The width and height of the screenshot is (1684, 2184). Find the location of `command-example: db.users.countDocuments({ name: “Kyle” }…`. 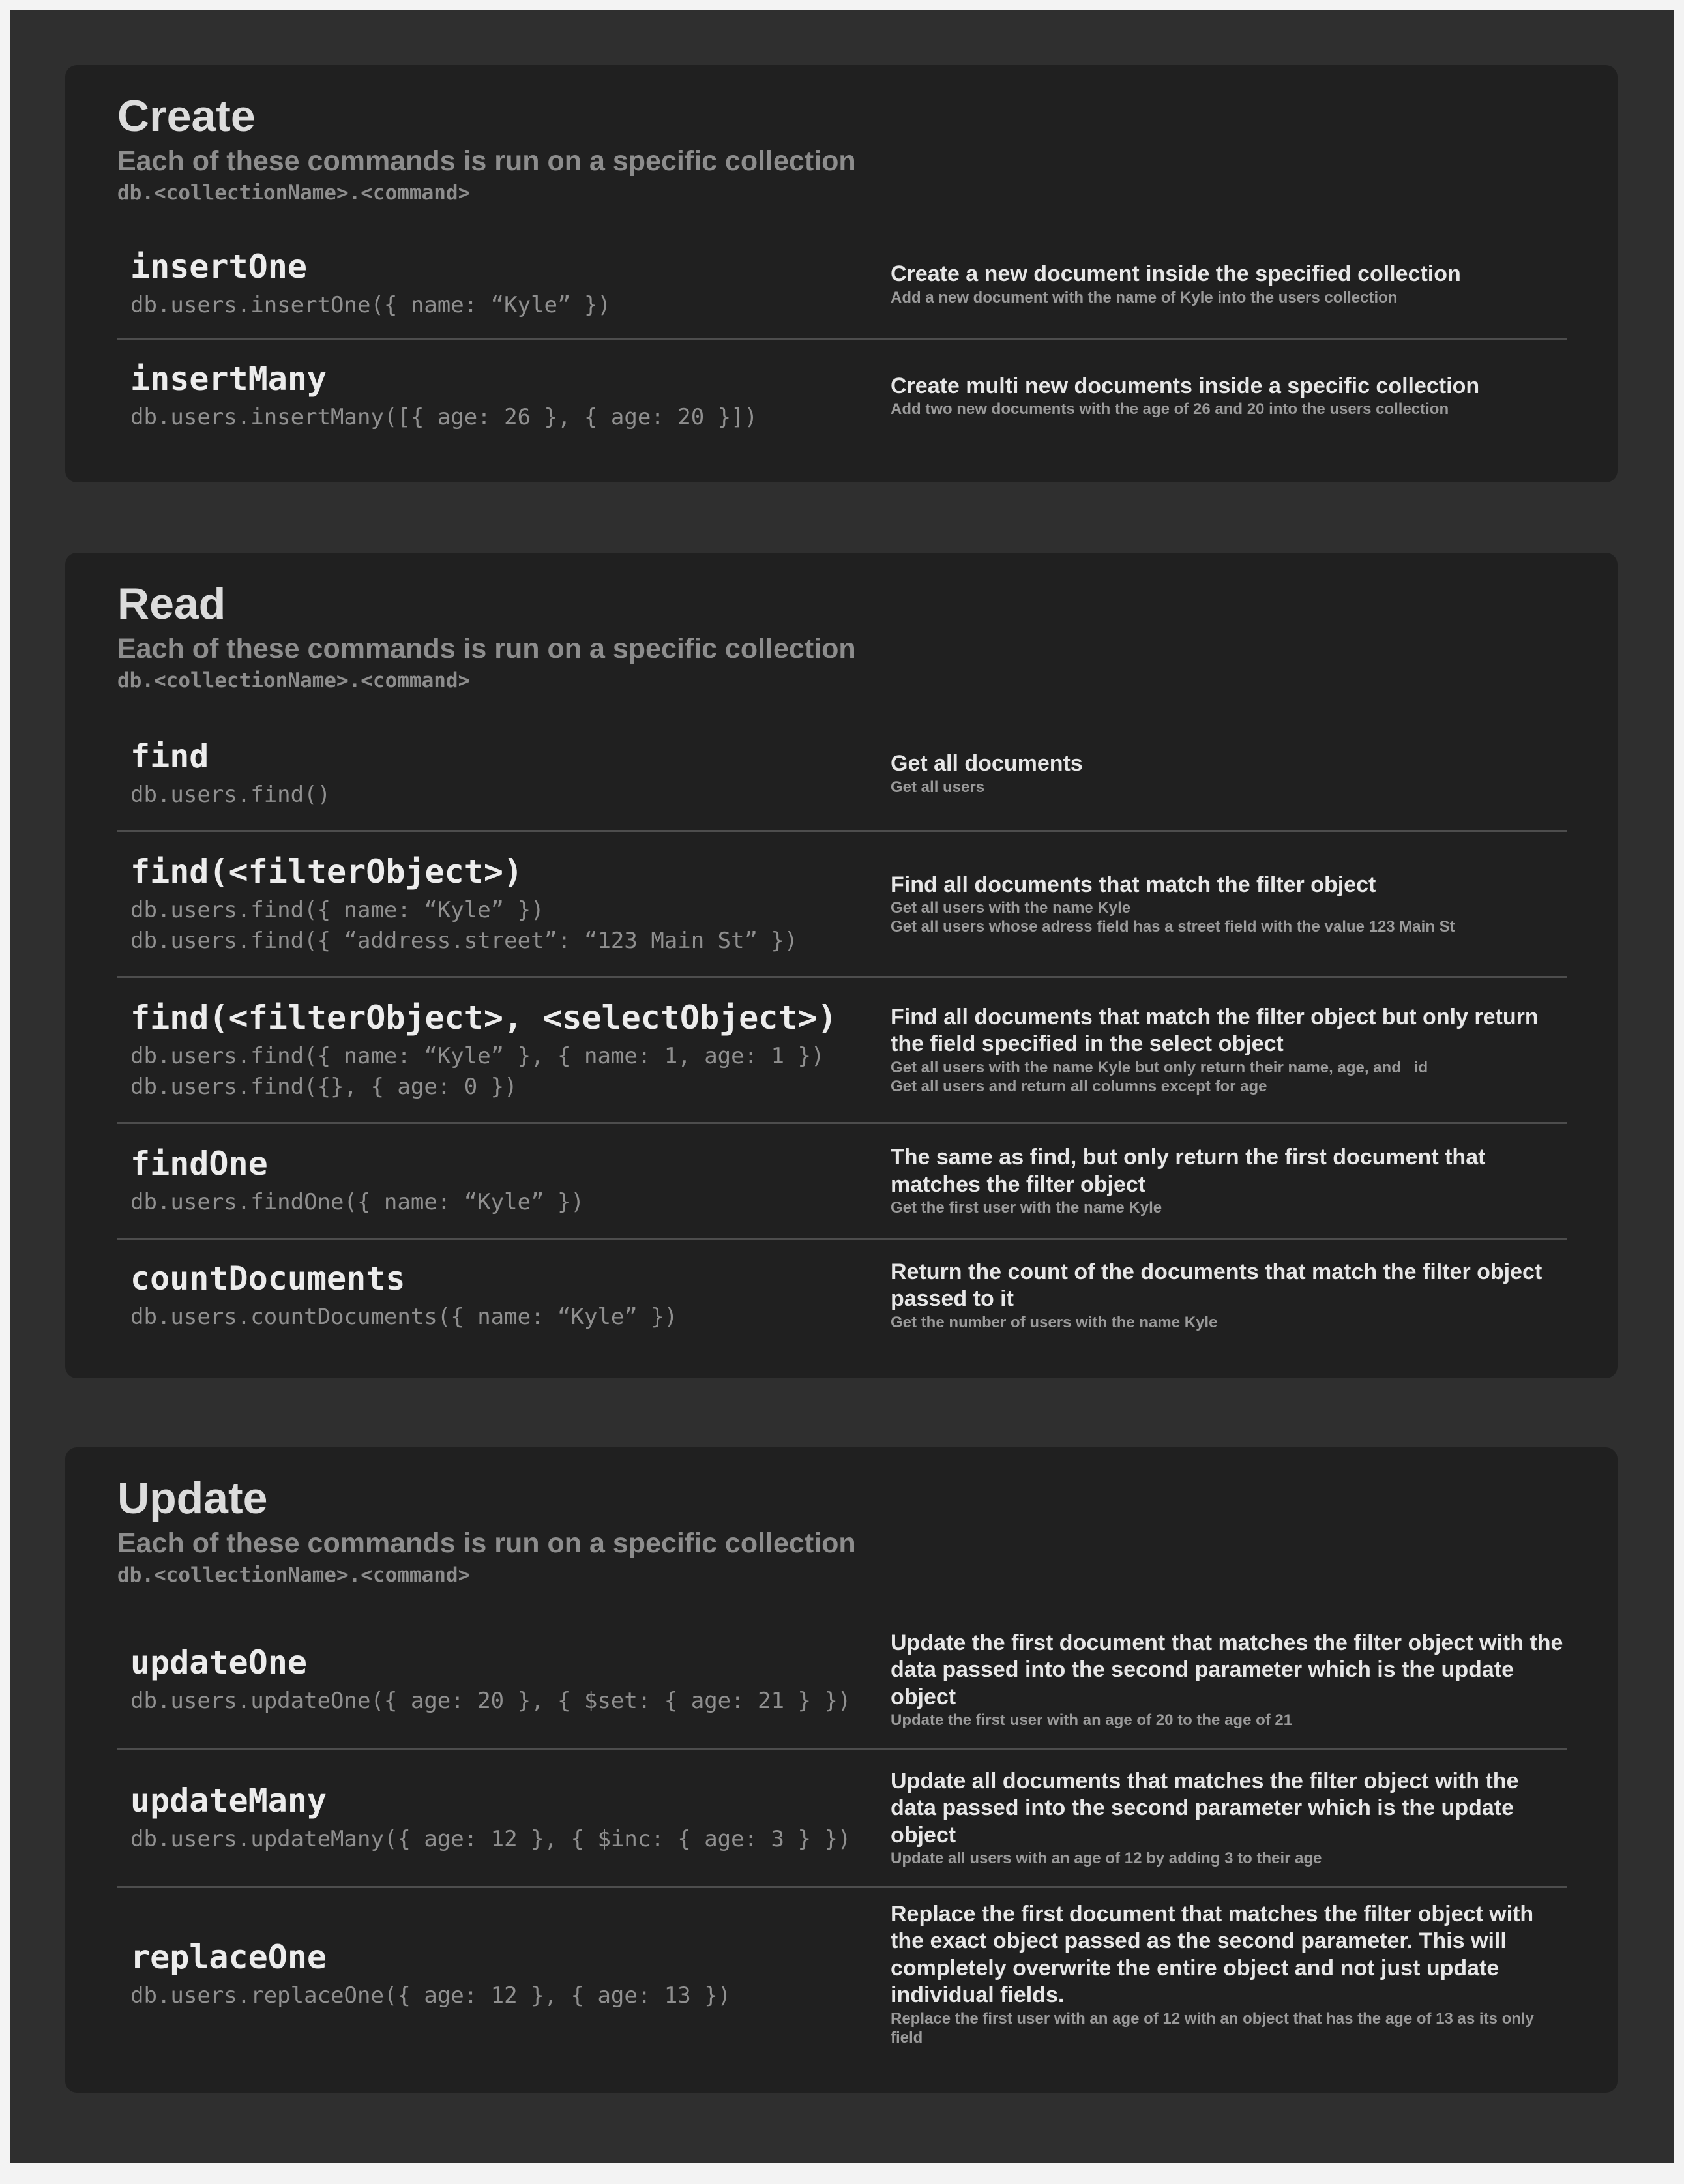

command-example: db.users.countDocuments({ name: “Kyle” }… is located at coordinates (404, 1316).